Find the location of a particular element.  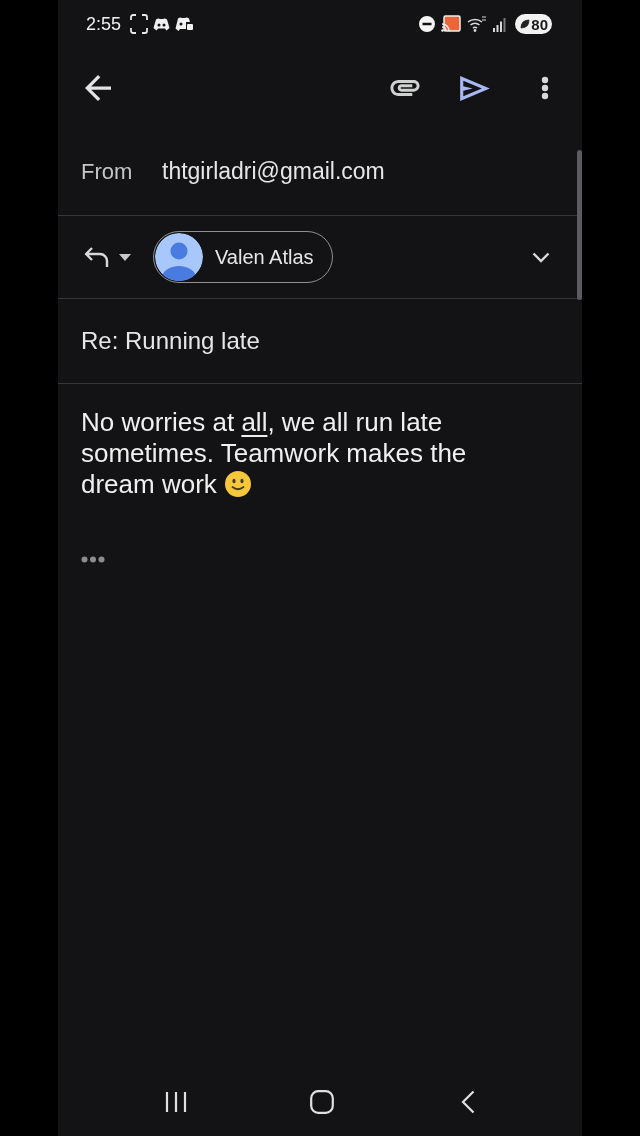

screenshot-frame-icon is located at coordinates (139, 24).